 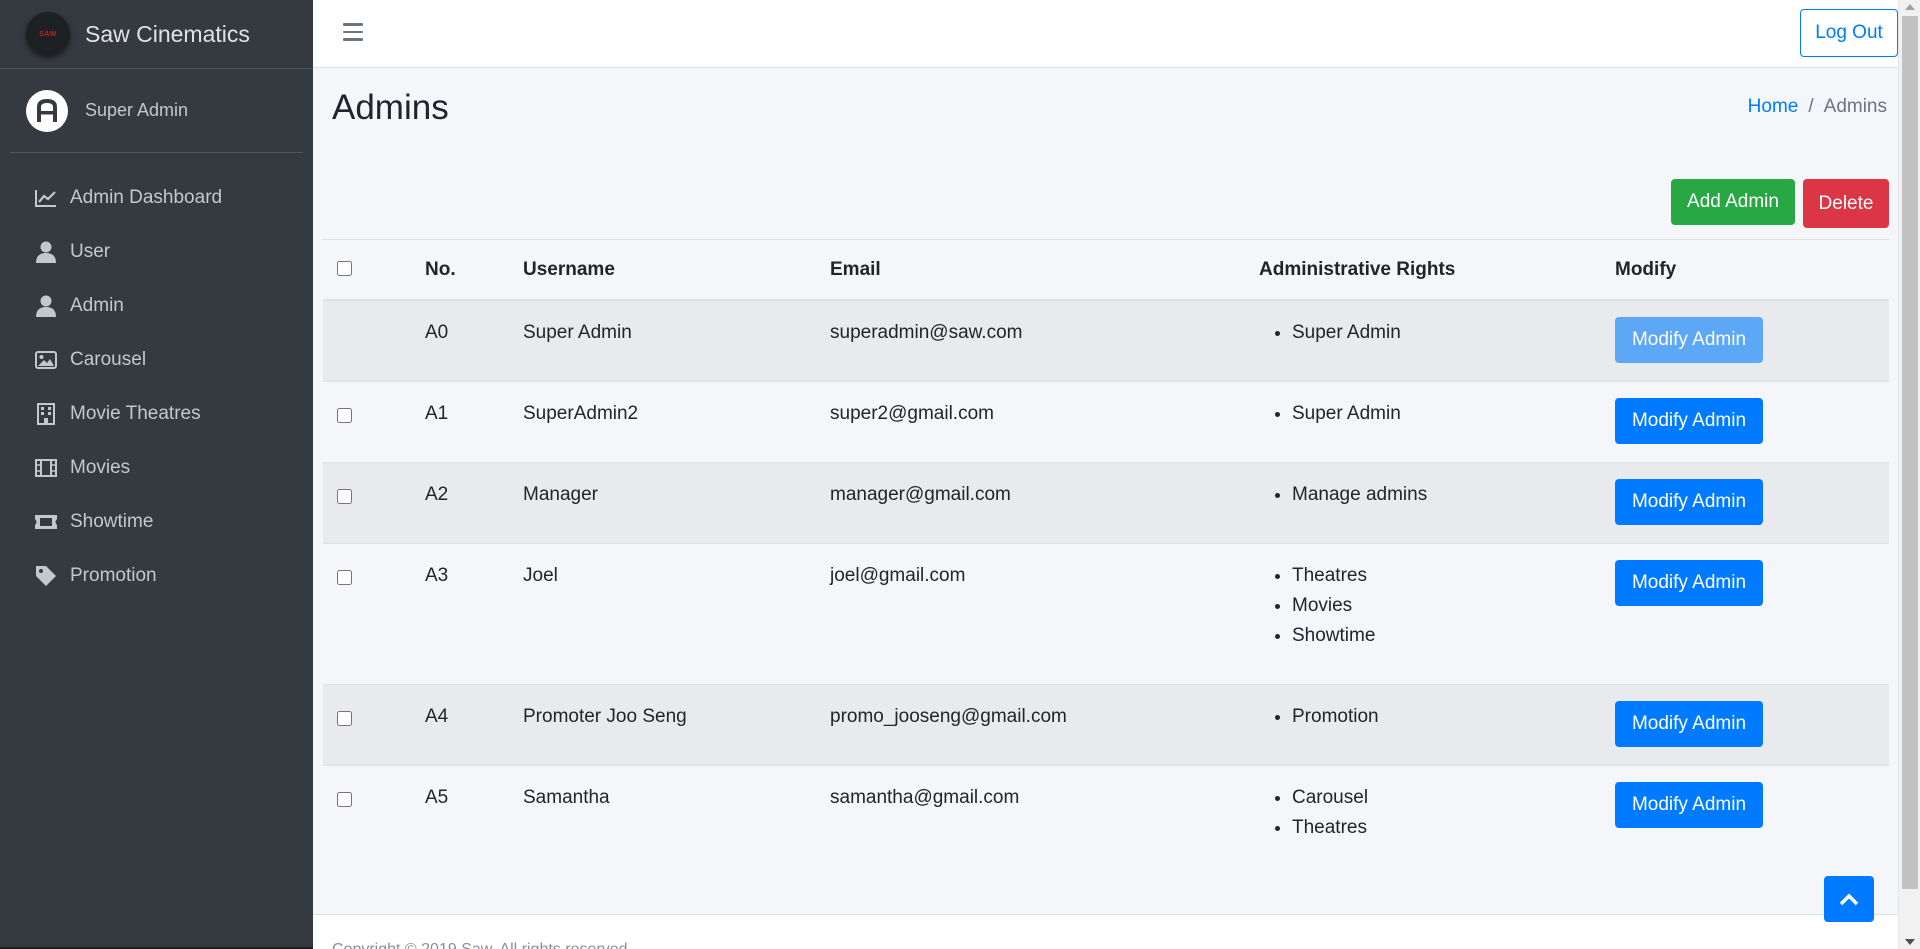 What do you see at coordinates (912, 413) in the screenshot?
I see `row-email: super2@gmail.com` at bounding box center [912, 413].